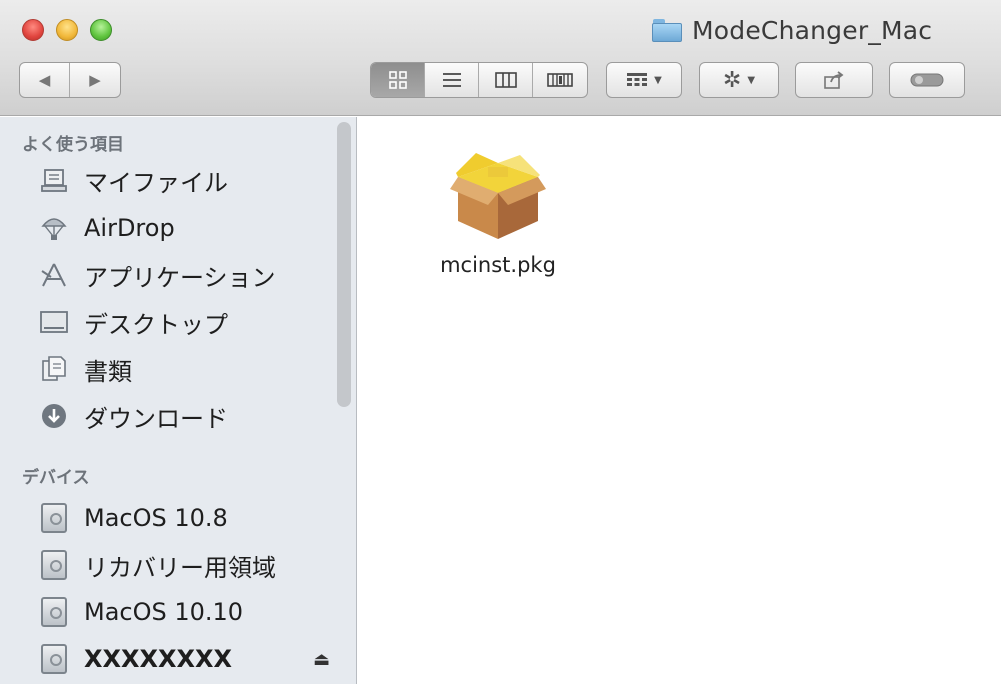 The image size is (1001, 684). What do you see at coordinates (344, 264) in the screenshot?
I see `sidebar-scrollbar` at bounding box center [344, 264].